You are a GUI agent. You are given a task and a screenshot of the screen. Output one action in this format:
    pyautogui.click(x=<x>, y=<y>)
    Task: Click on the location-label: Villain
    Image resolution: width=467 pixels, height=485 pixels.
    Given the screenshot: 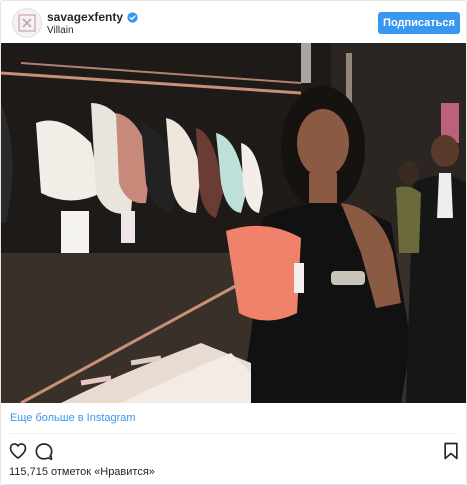 What is the action you would take?
    pyautogui.click(x=60, y=30)
    